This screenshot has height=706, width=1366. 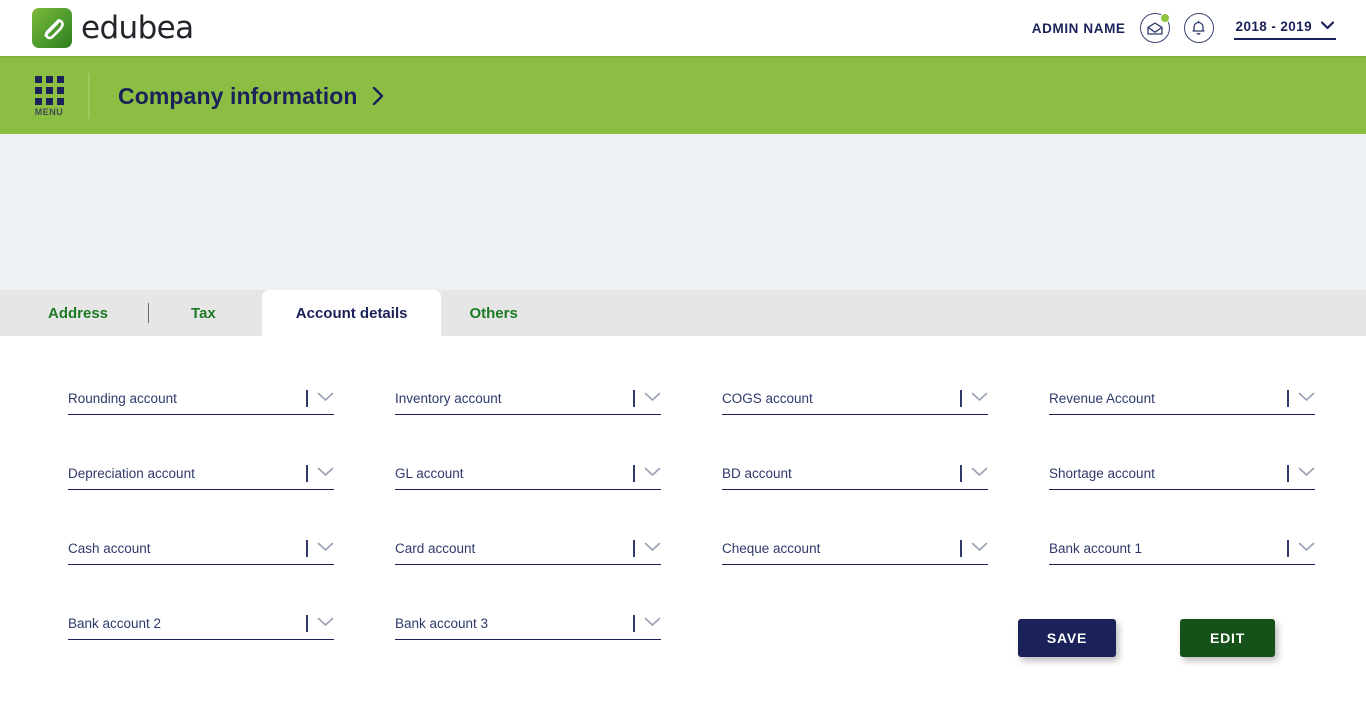 What do you see at coordinates (201, 477) in the screenshot?
I see `dropdown-depreciation-account: Depreciation account` at bounding box center [201, 477].